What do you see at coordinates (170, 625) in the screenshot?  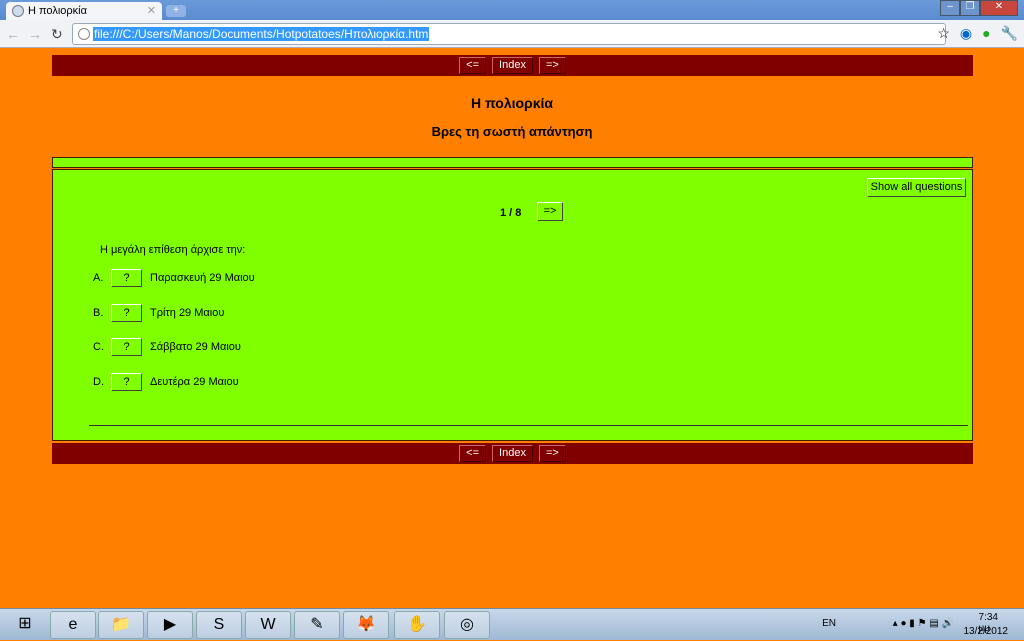 I see `media-player-icon: ▶` at bounding box center [170, 625].